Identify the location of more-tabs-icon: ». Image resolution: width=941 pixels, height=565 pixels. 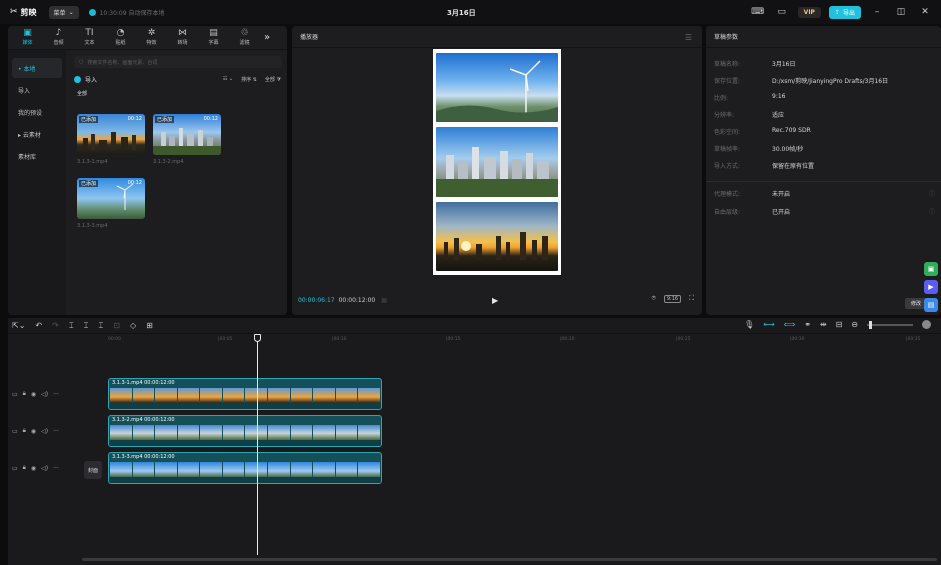
(267, 37).